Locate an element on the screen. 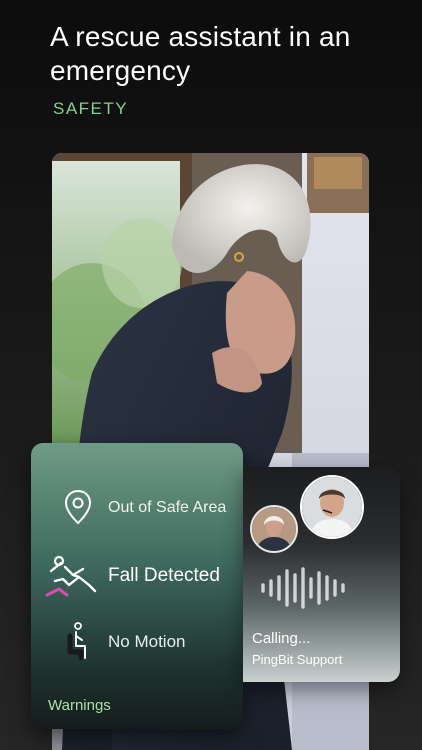 The image size is (422, 750). warning-item-out-of-safe-area: Out of Safe Area is located at coordinates (137, 509).